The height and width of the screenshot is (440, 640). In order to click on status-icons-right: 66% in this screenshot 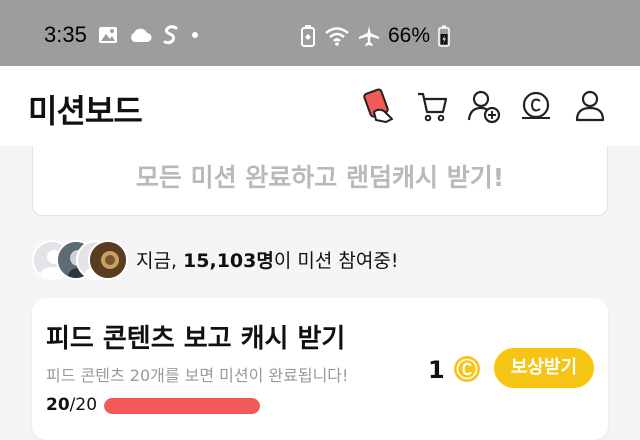, I will do `click(375, 36)`.